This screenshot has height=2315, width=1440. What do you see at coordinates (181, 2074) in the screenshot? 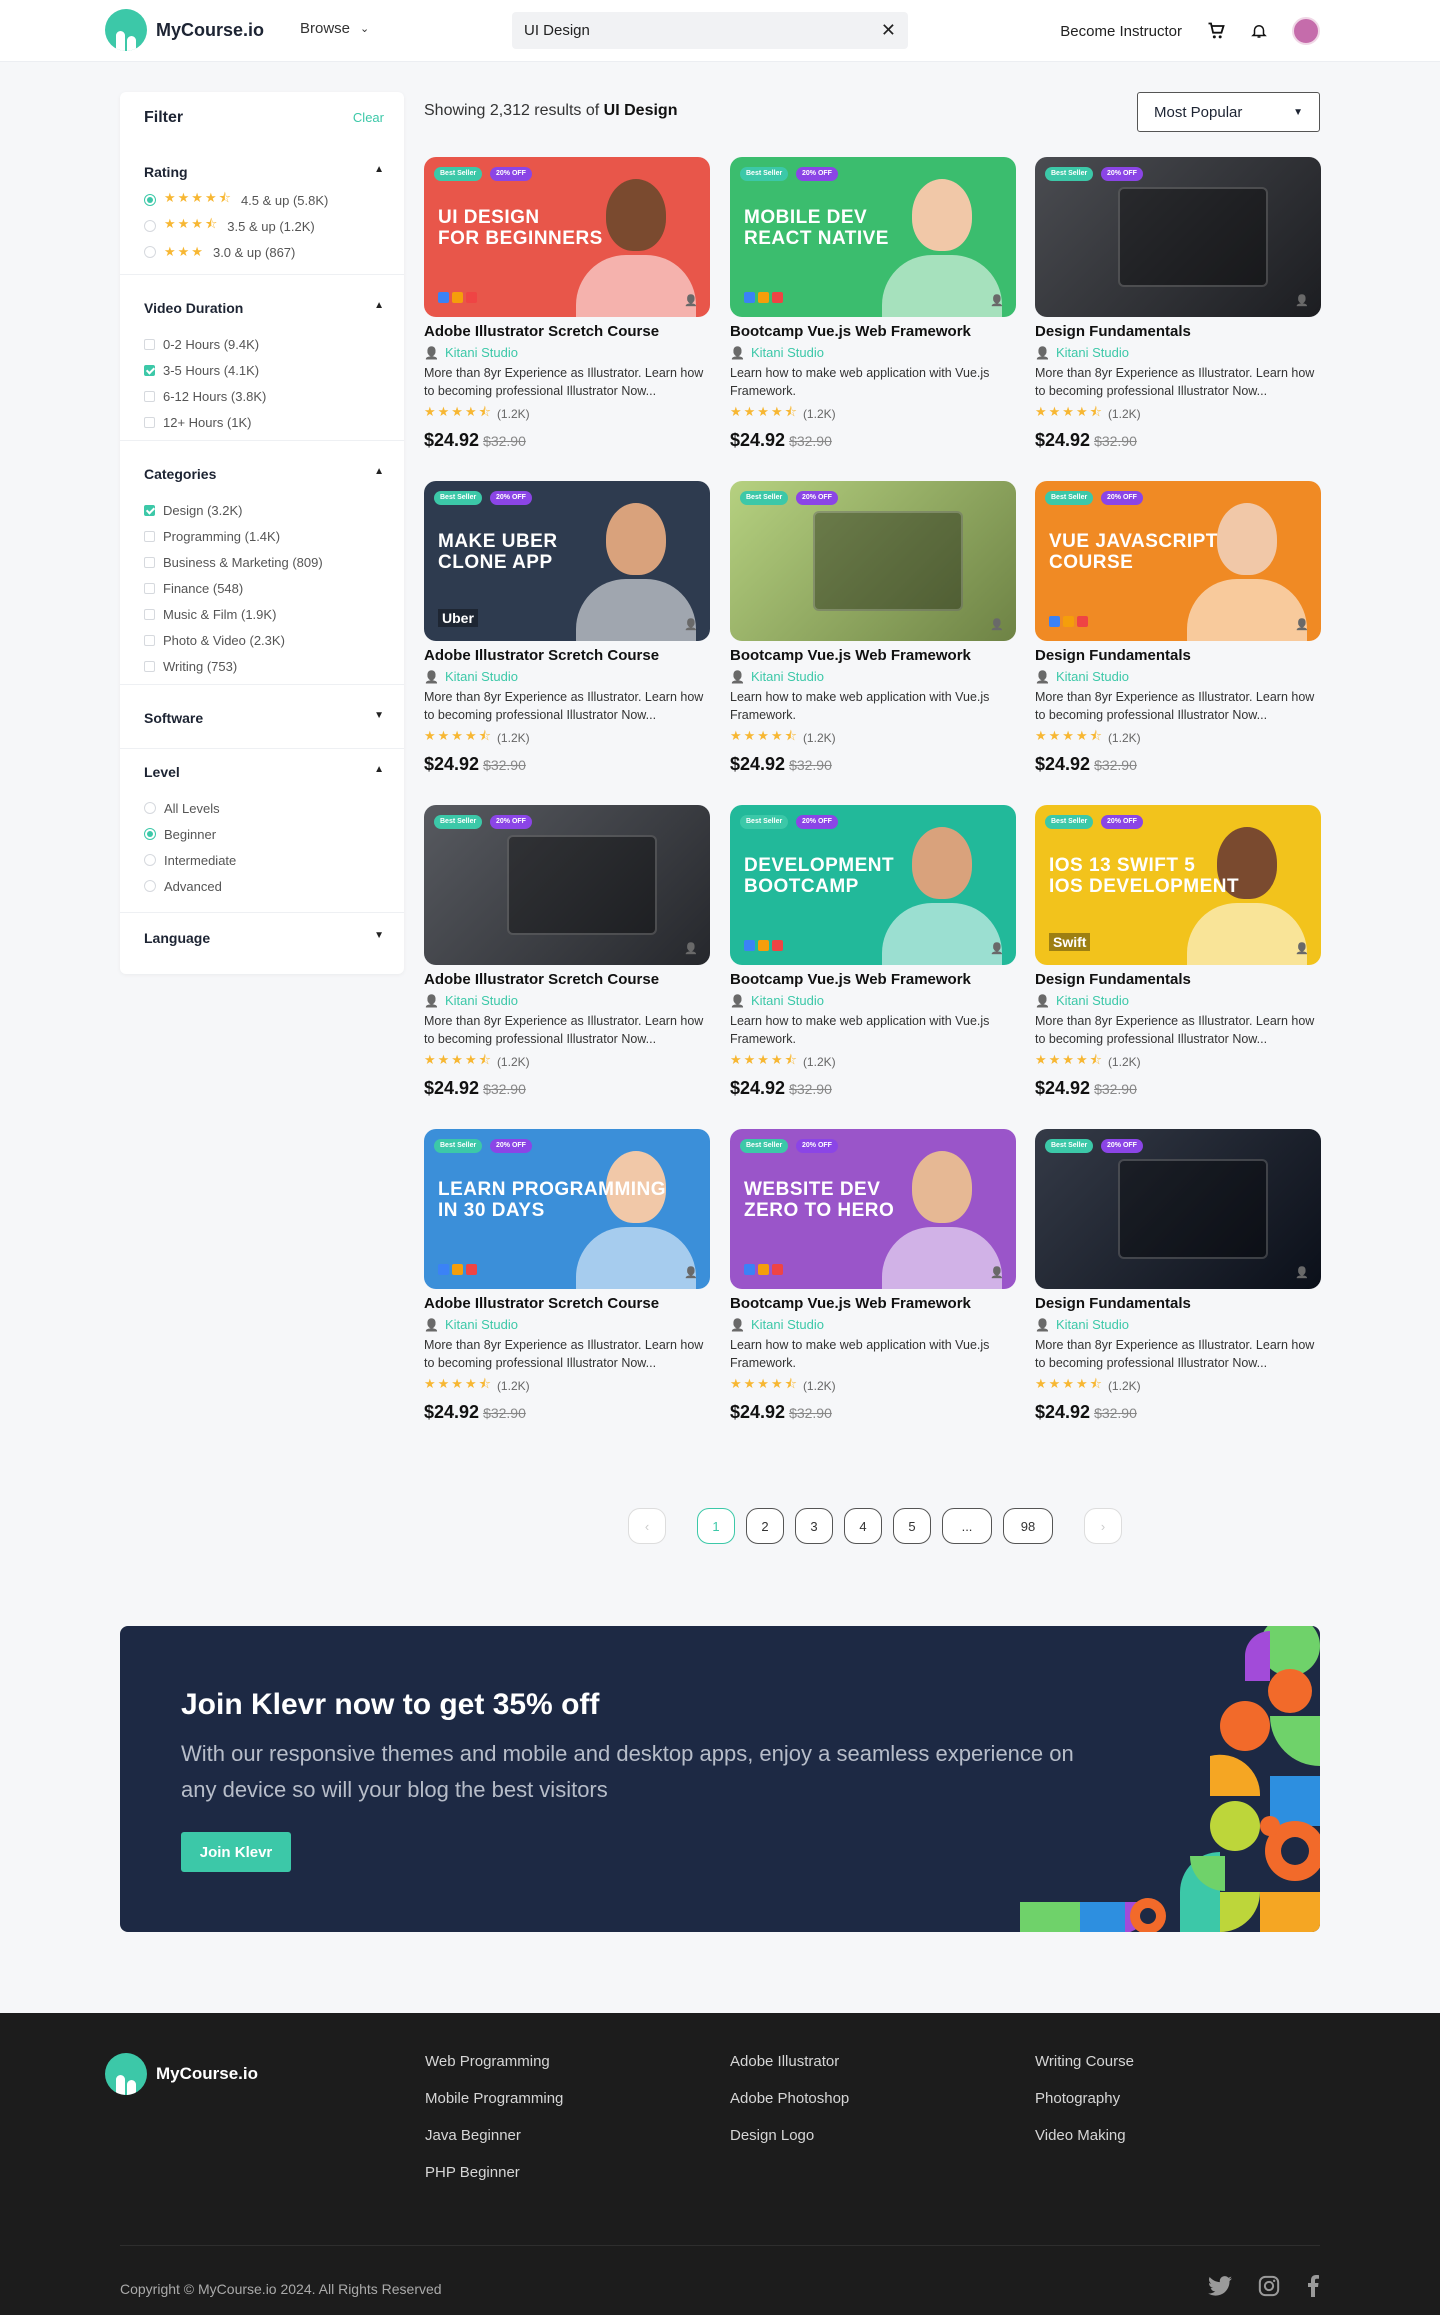
I see `footer-brand-logo: MyCourse.io` at bounding box center [181, 2074].